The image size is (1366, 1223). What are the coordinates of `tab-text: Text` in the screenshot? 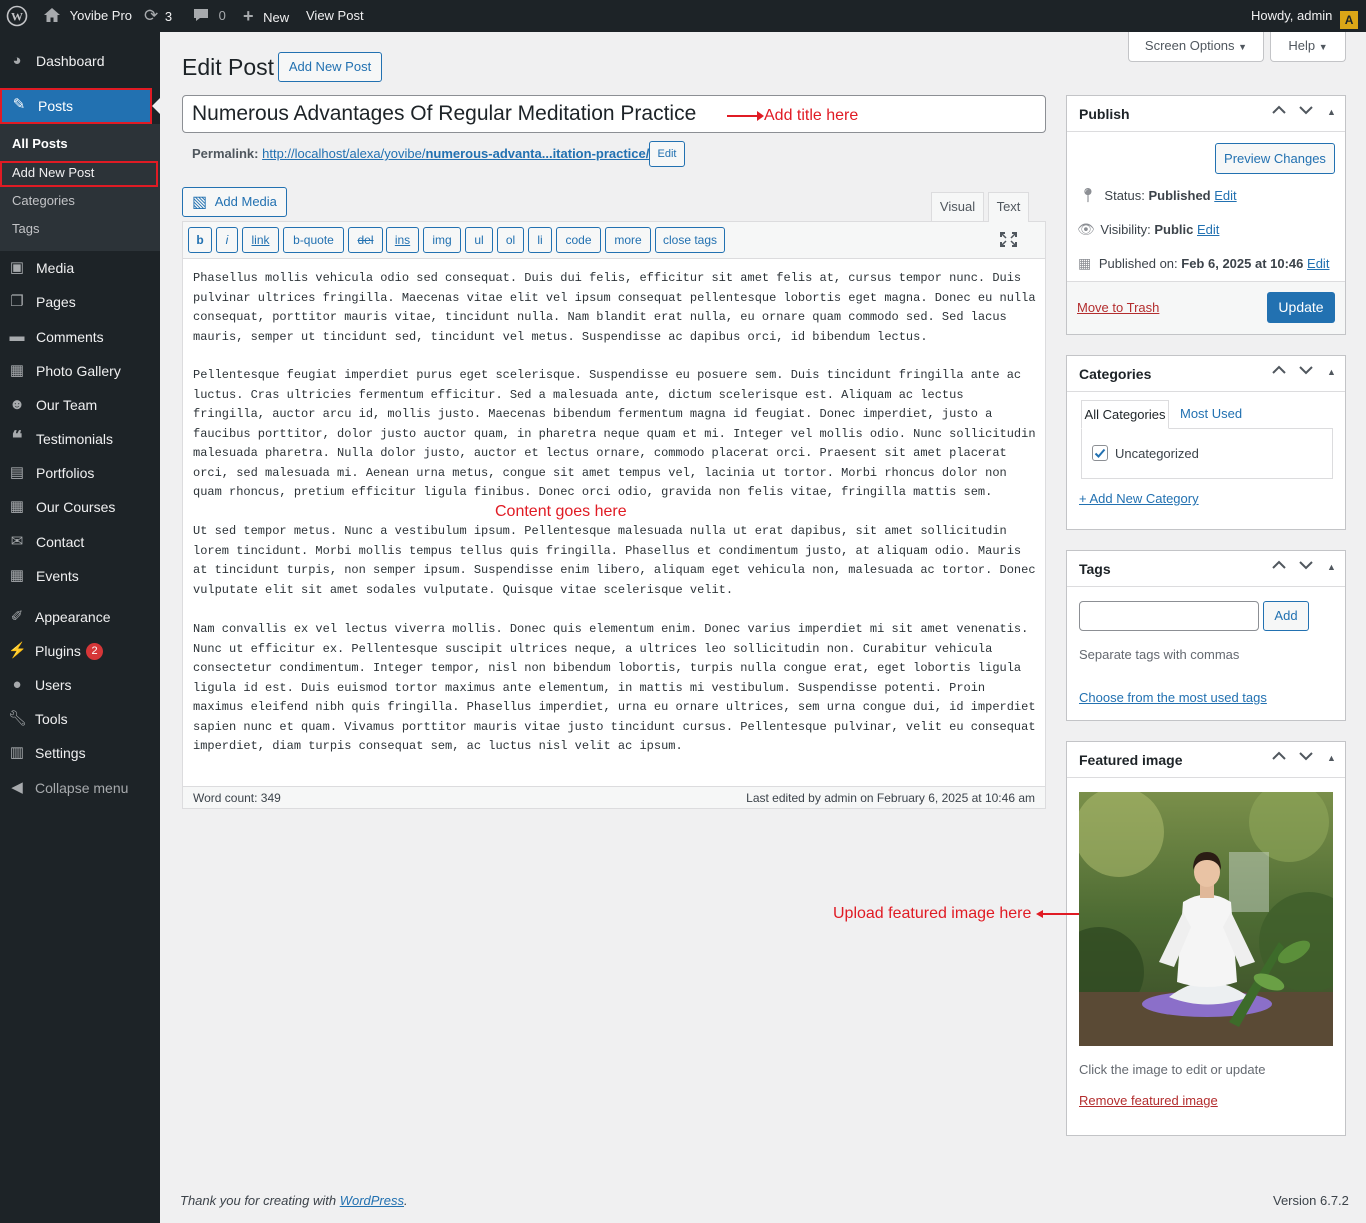 It's located at (1008, 207).